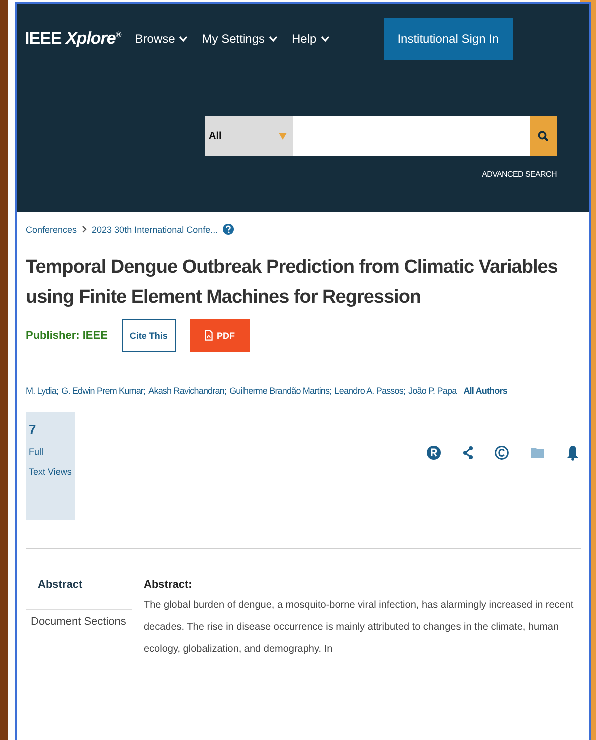  I want to click on share-icon, so click(468, 453).